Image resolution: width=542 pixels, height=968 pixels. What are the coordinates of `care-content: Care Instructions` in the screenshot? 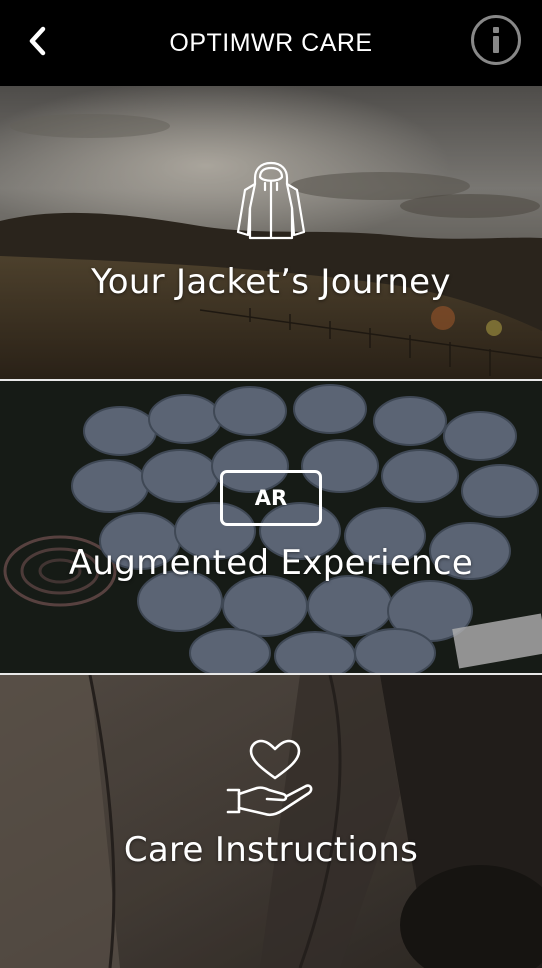 It's located at (271, 804).